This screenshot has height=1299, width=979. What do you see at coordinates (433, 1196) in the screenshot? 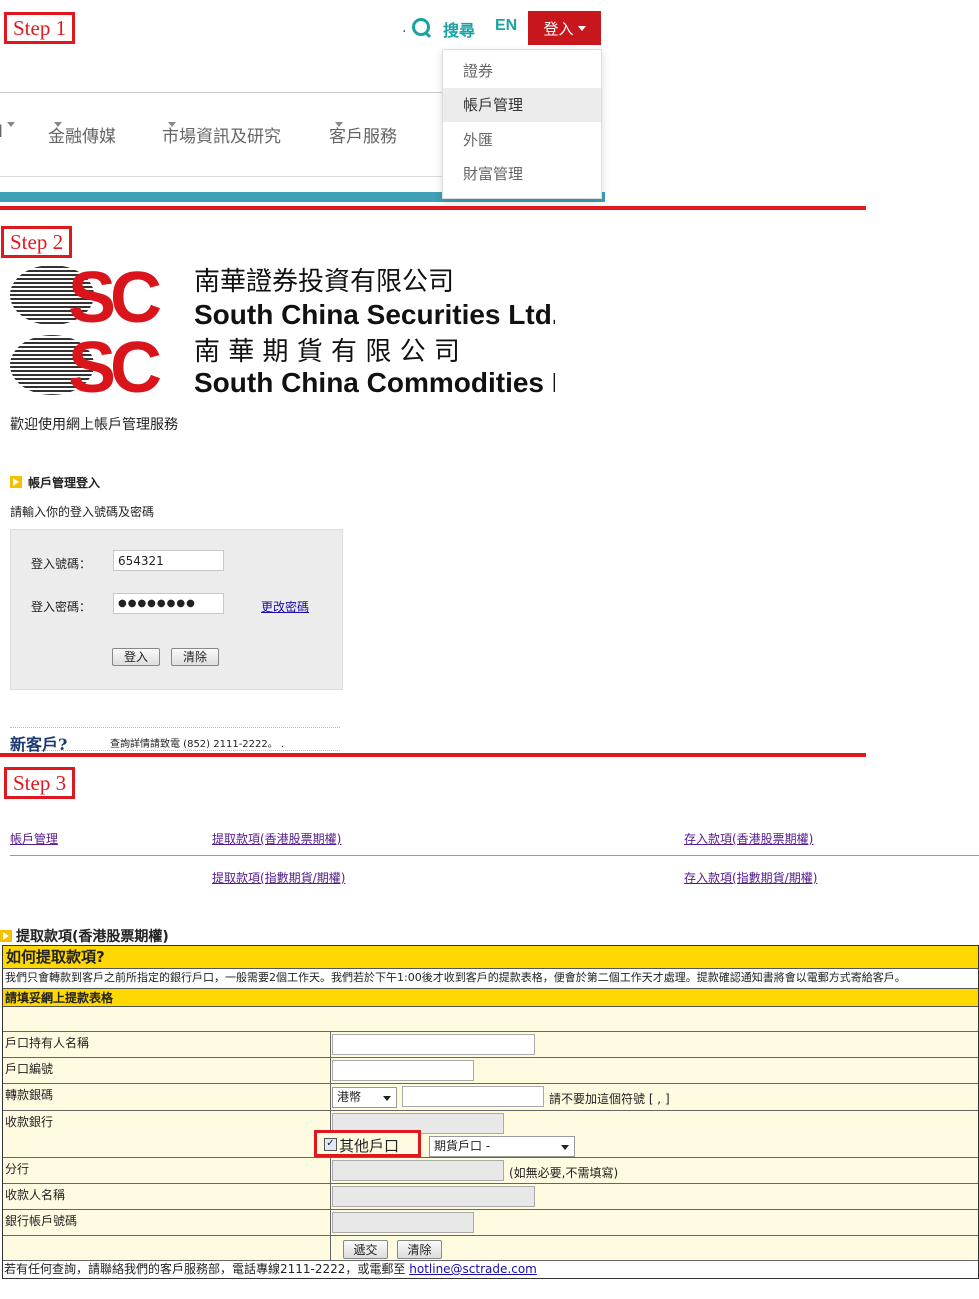
I see `payee-name-input` at bounding box center [433, 1196].